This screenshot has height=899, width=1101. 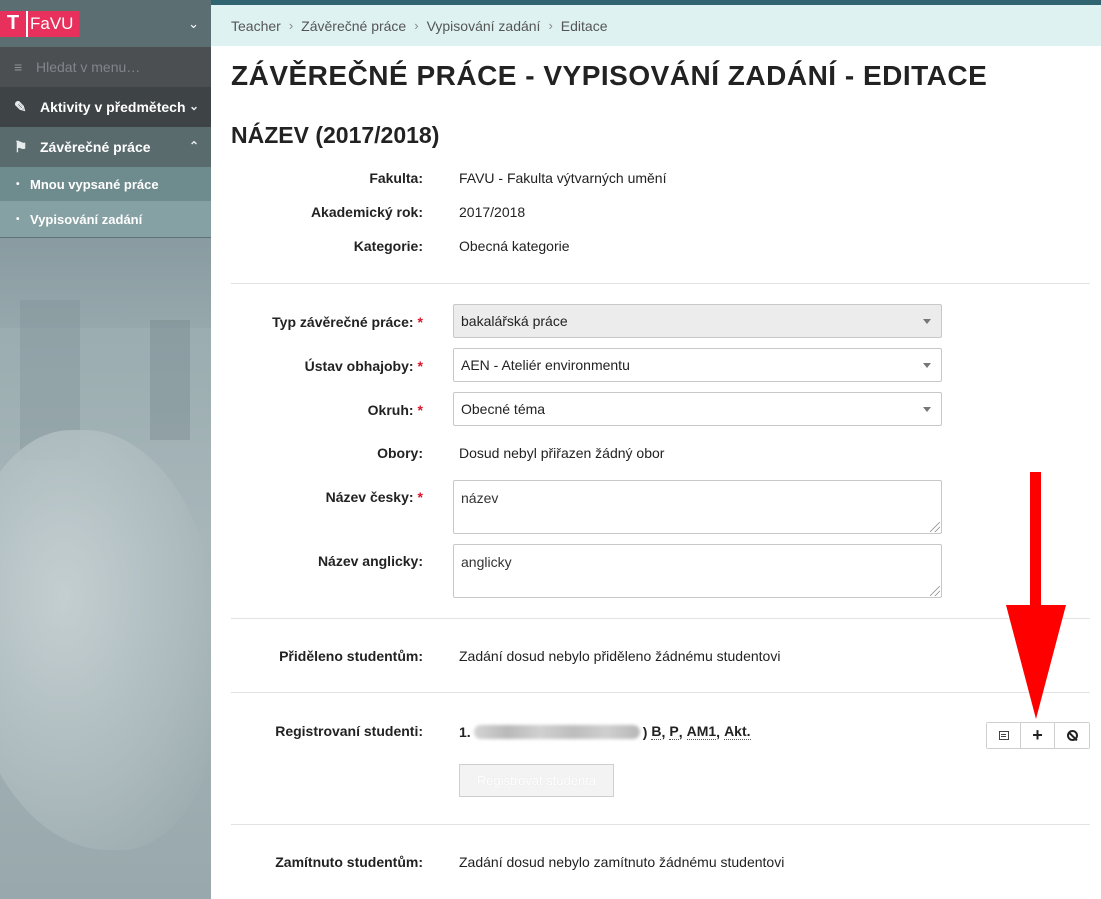 I want to click on register-student-button: Registrovat studenta, so click(x=536, y=780).